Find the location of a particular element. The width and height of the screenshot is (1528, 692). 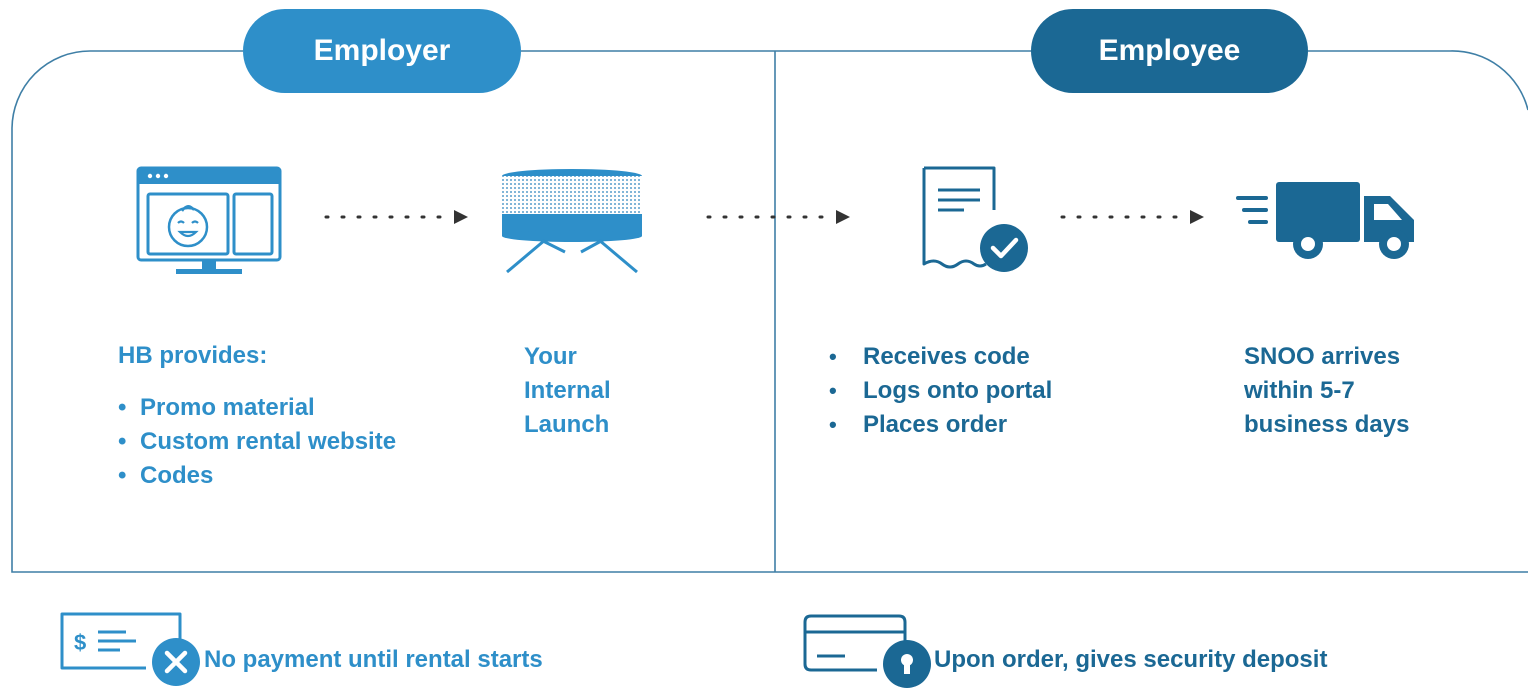

bassinet-icon is located at coordinates (572, 221).